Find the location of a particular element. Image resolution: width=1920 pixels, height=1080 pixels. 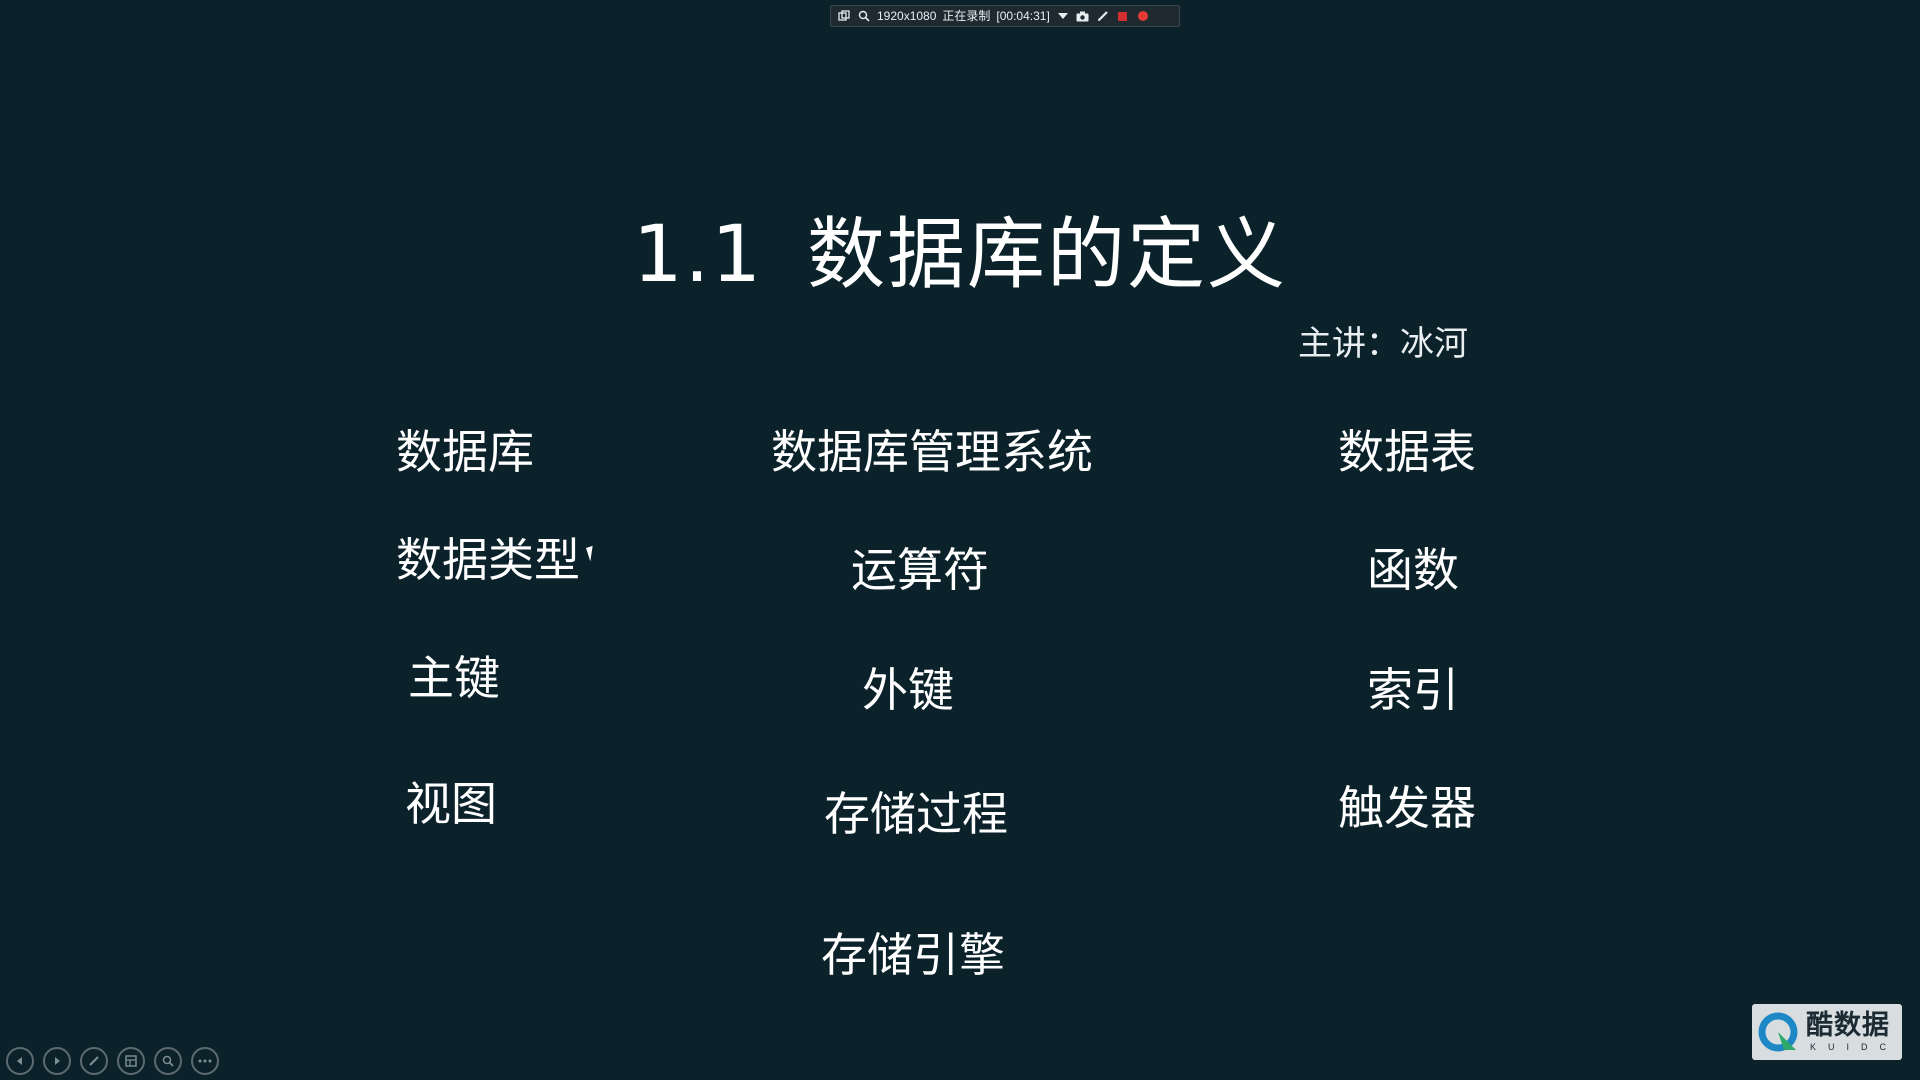

term-dbms: 数据库管理系统 is located at coordinates (932, 452).